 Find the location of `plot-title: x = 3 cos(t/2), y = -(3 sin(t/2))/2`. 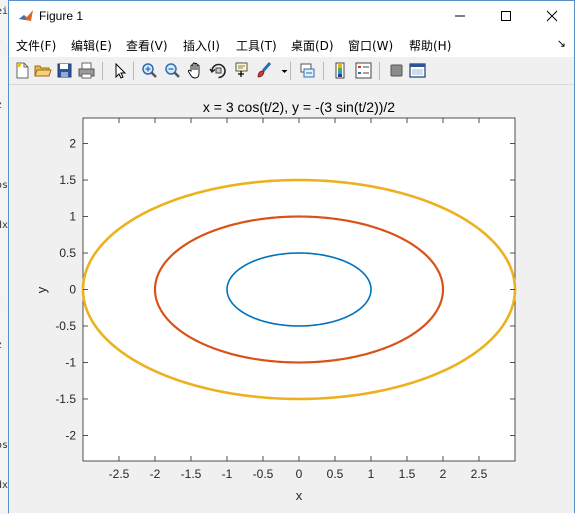

plot-title: x = 3 cos(t/2), y = -(3 sin(t/2))/2 is located at coordinates (299, 107).